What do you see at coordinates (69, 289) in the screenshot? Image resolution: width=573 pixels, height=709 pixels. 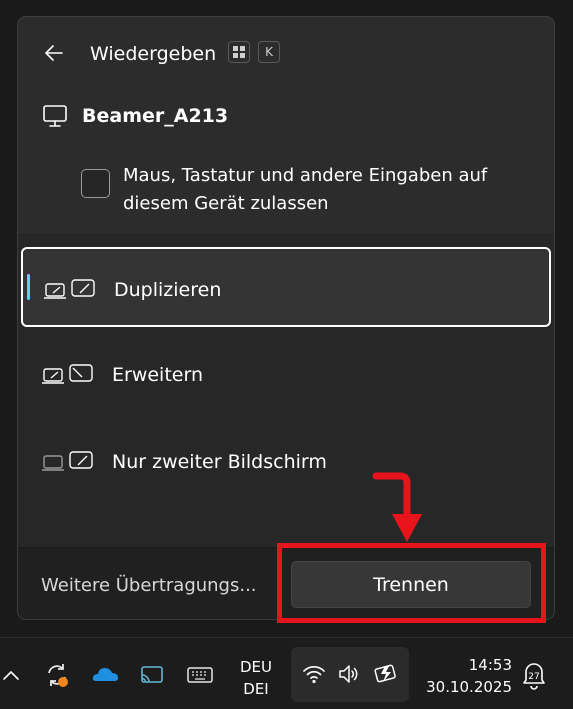 I see `duplicate-icon` at bounding box center [69, 289].